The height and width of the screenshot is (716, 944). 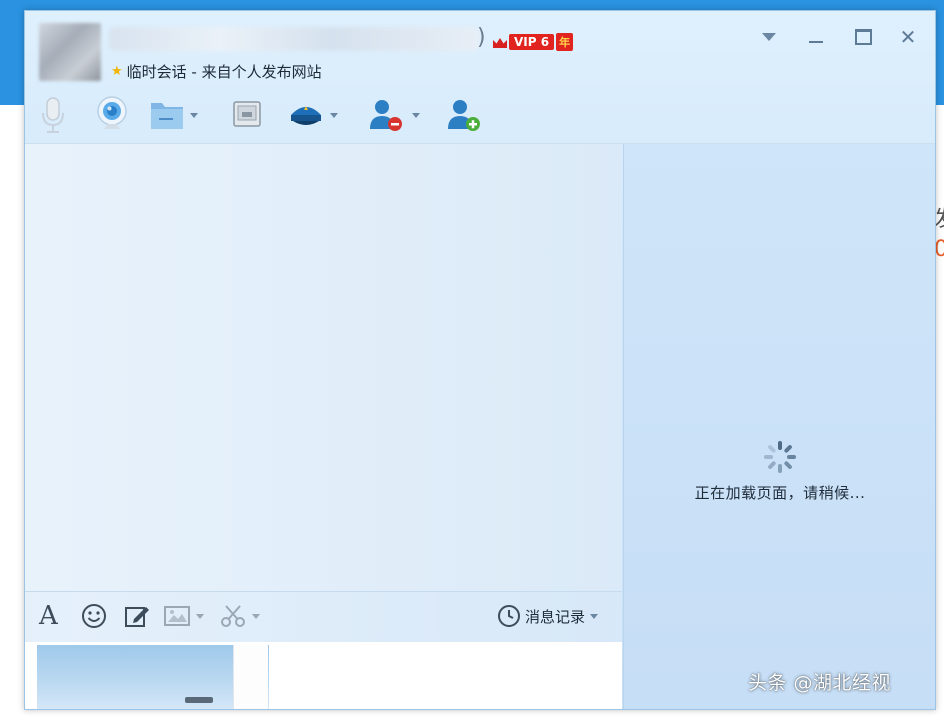 I want to click on session-text: 临时会话 - 来自个人发布网站, so click(x=224, y=72).